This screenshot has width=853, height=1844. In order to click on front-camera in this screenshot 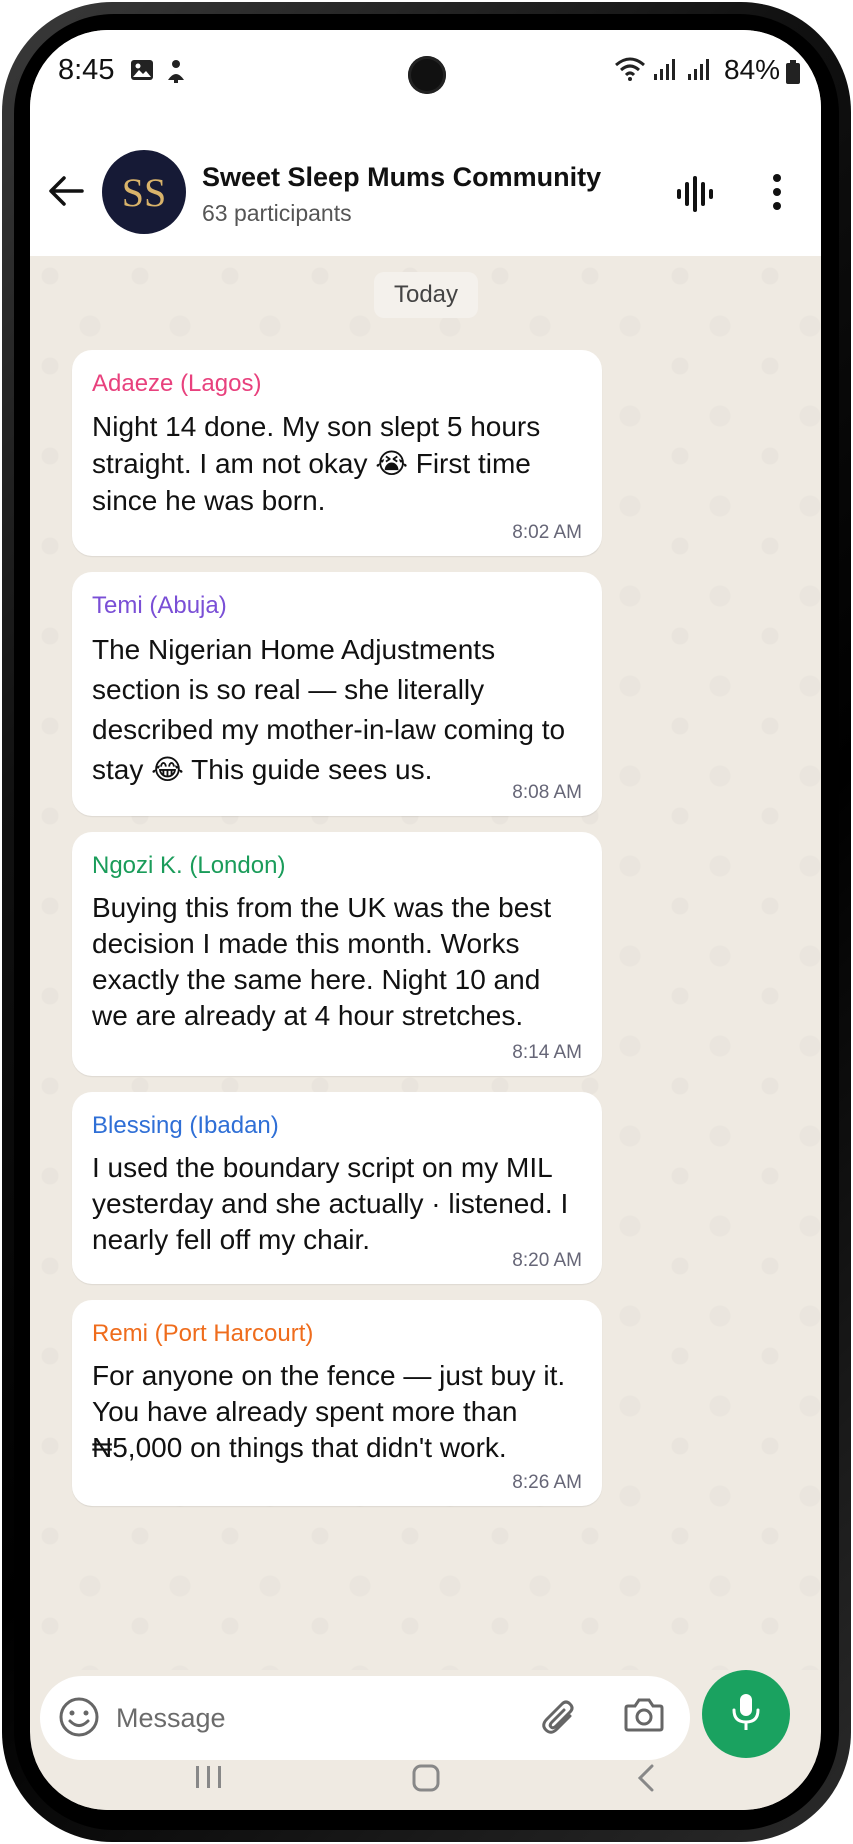, I will do `click(427, 75)`.